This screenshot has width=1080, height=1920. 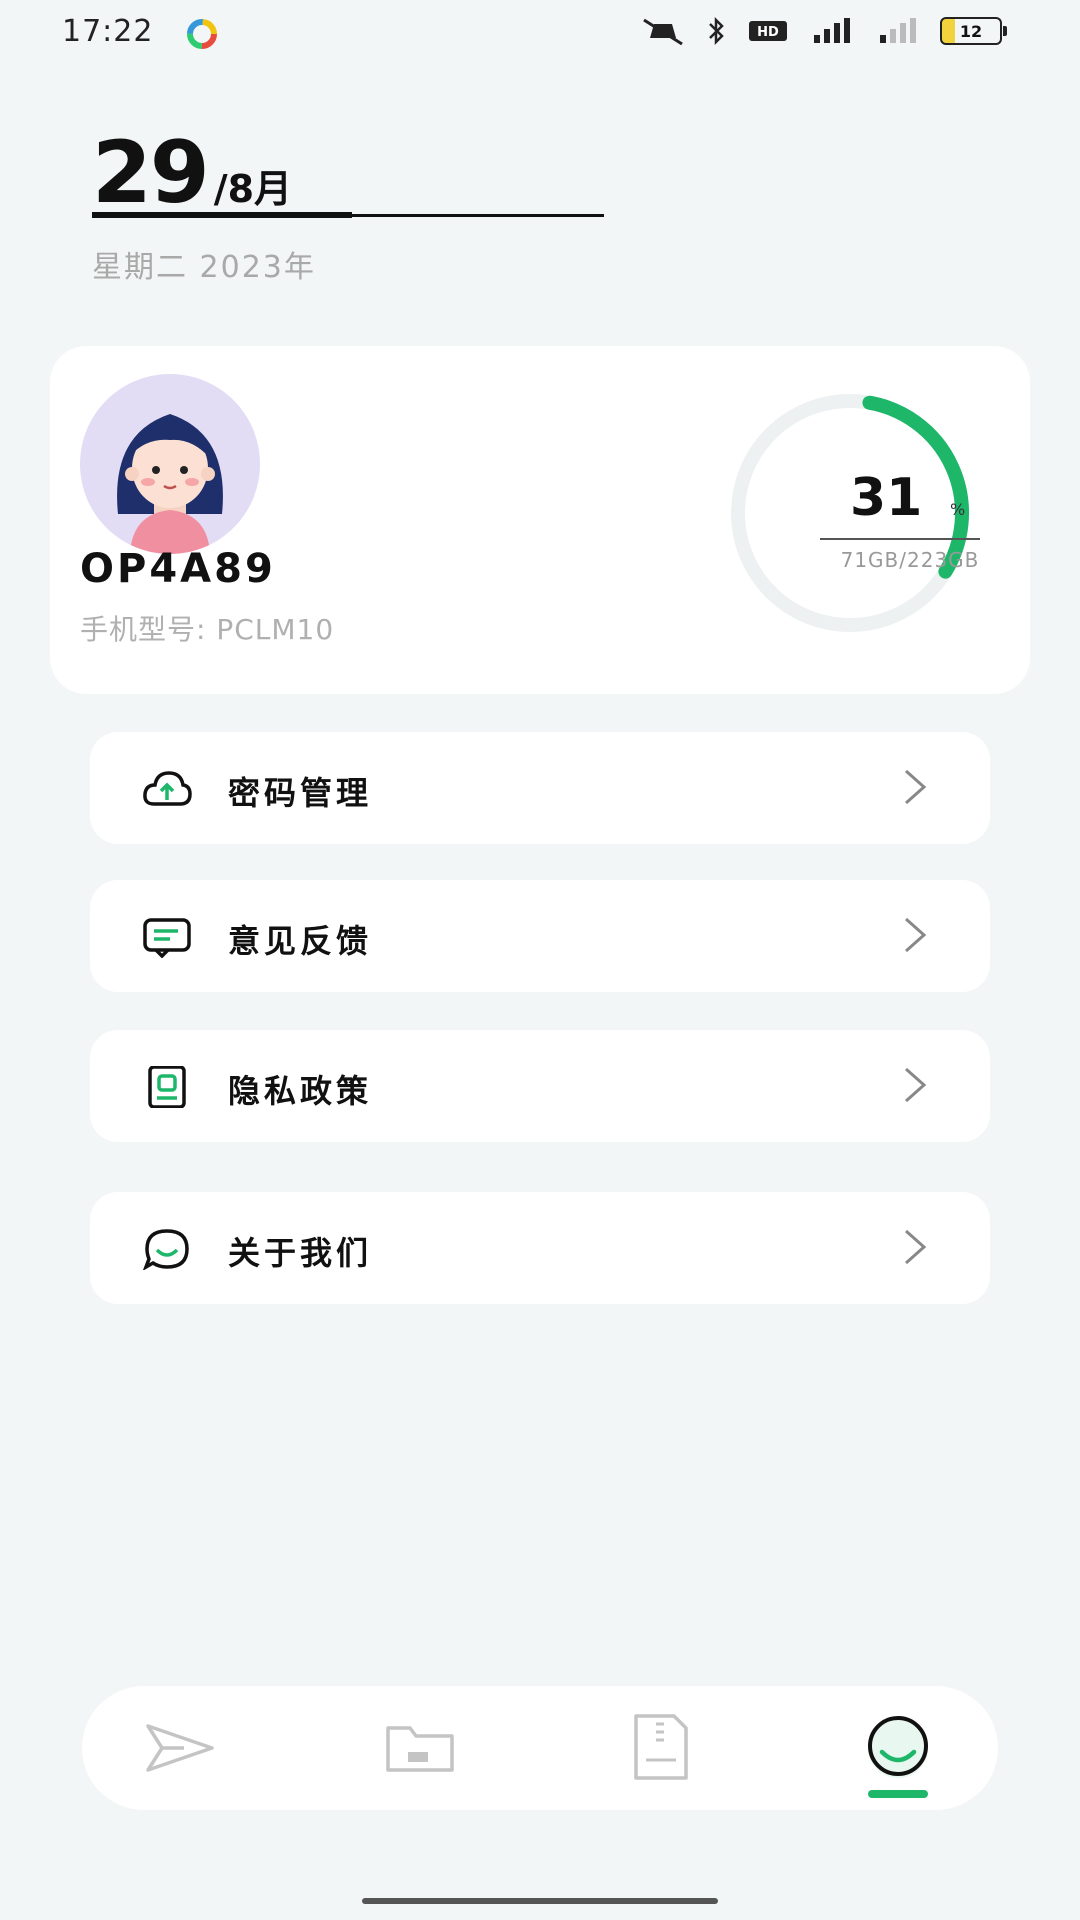 I want to click on nav-folder, so click(x=420, y=1747).